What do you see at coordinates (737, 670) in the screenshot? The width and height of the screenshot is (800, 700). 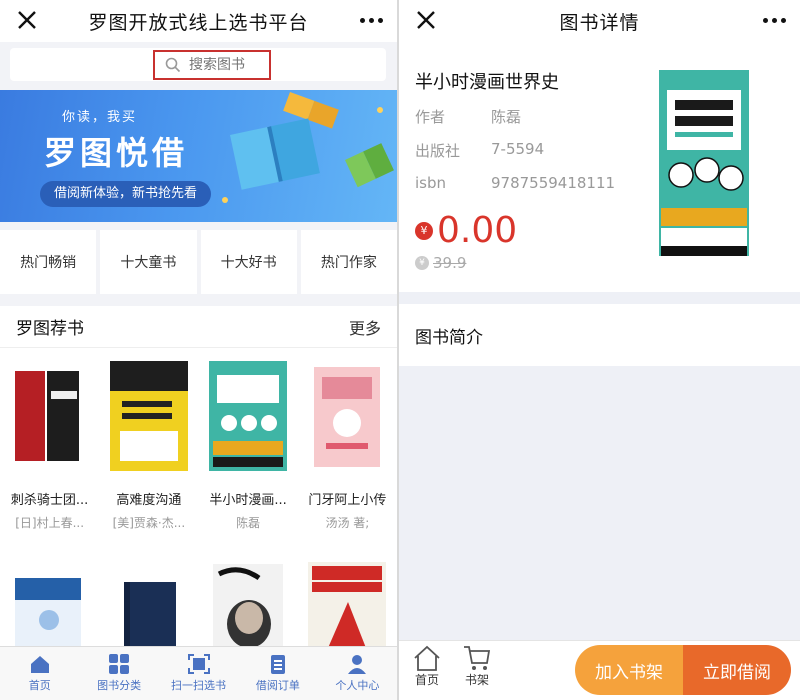 I see `borrow-now-button: 立即借阅` at bounding box center [737, 670].